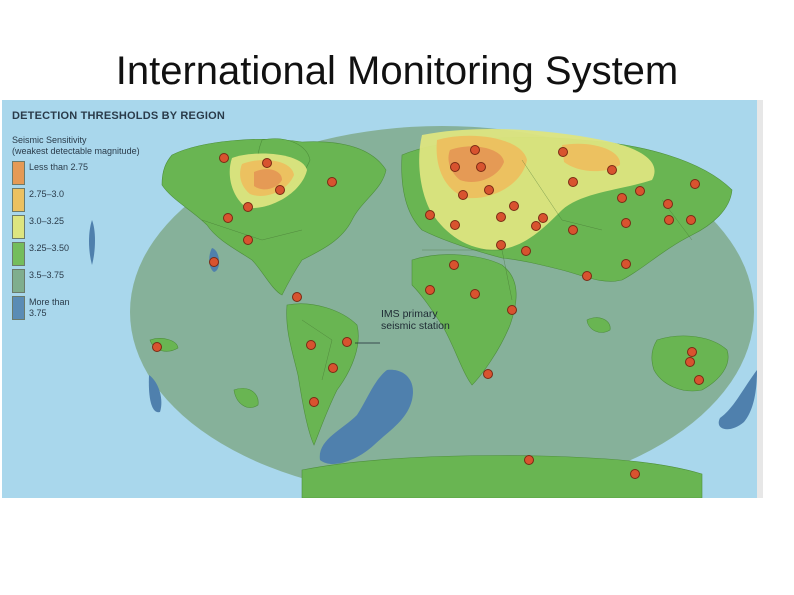  Describe the element at coordinates (47, 194) in the screenshot. I see `legend-label: 2.75–3.0` at that location.